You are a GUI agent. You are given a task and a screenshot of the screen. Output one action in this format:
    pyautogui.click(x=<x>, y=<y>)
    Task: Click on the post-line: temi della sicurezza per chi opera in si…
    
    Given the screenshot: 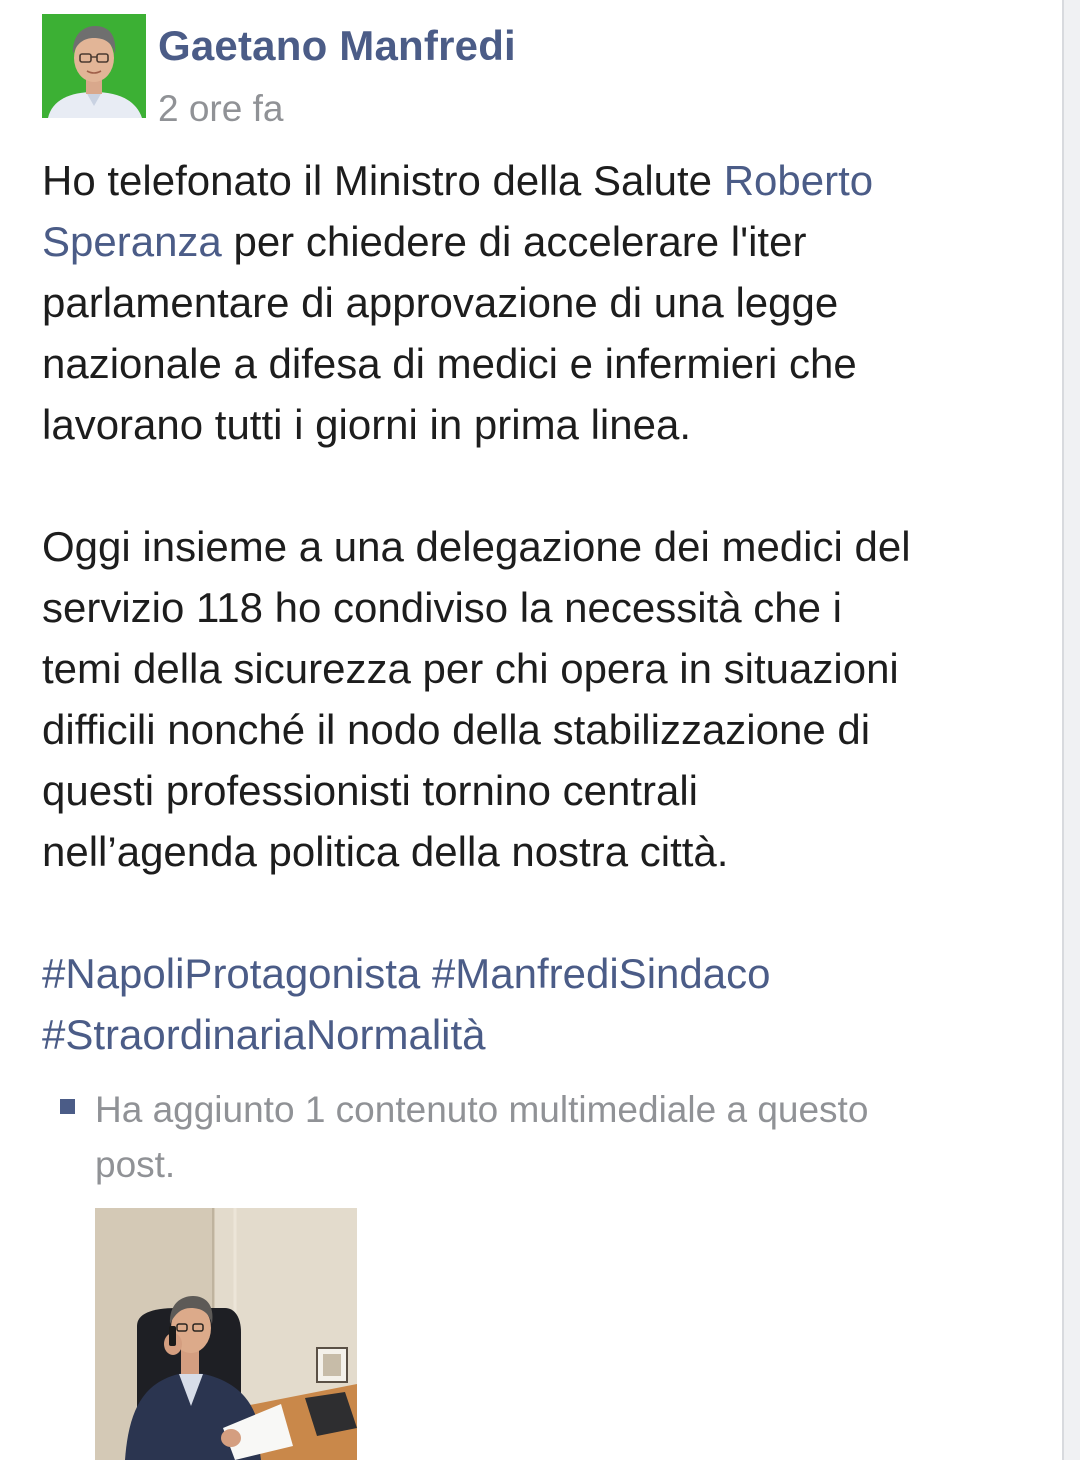 What is the action you would take?
    pyautogui.click(x=470, y=668)
    